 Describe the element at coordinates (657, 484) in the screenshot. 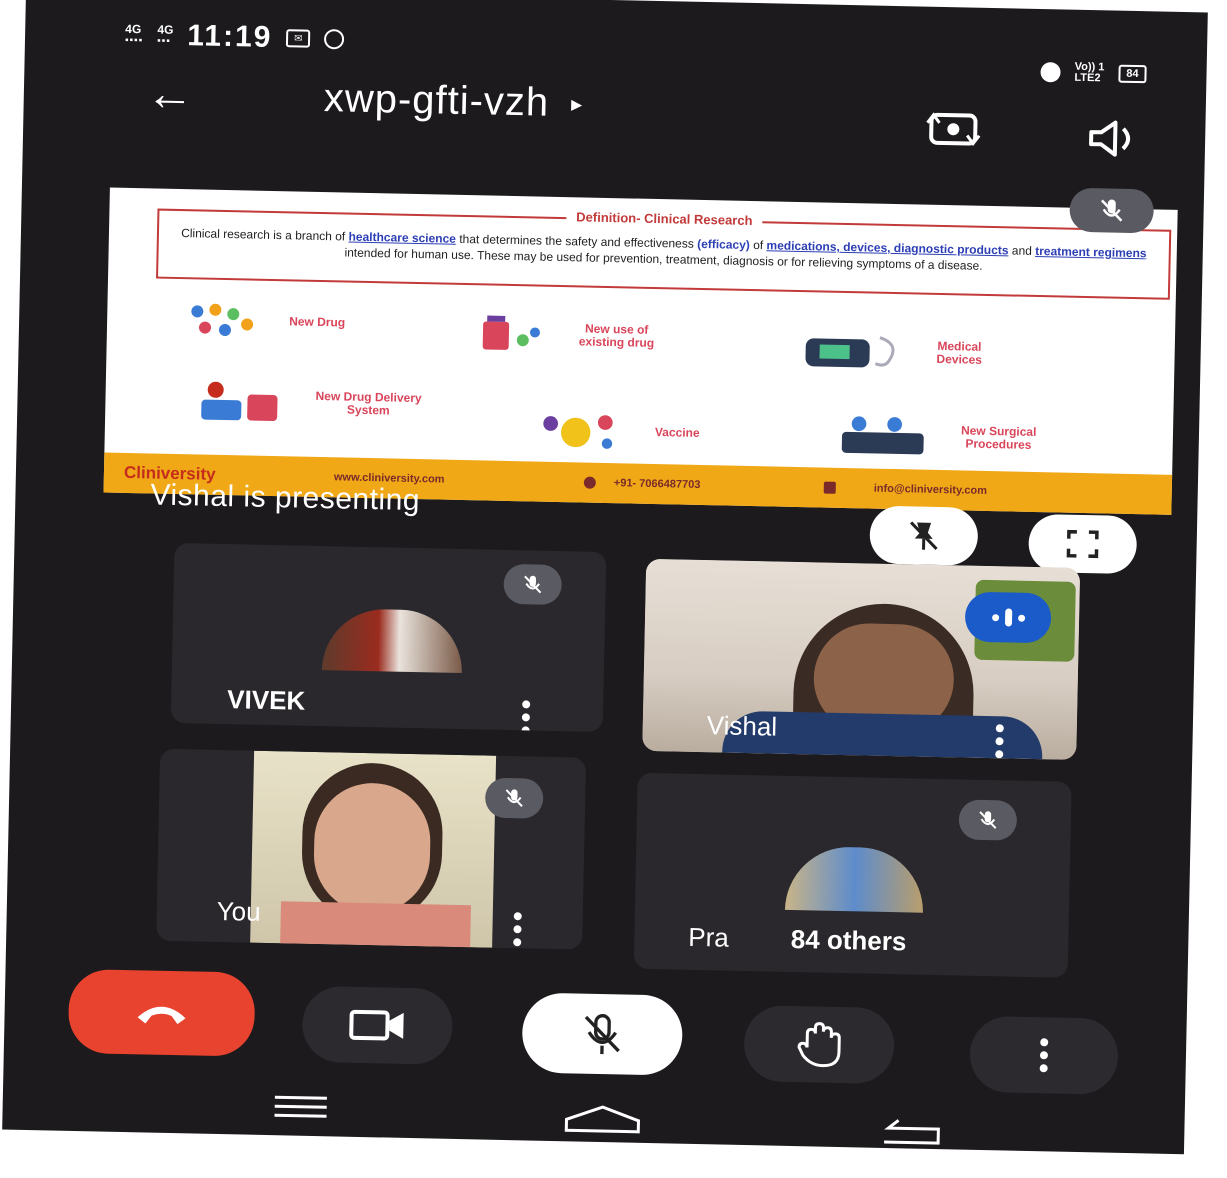

I see `footer-phone: +91- 7066487703` at that location.